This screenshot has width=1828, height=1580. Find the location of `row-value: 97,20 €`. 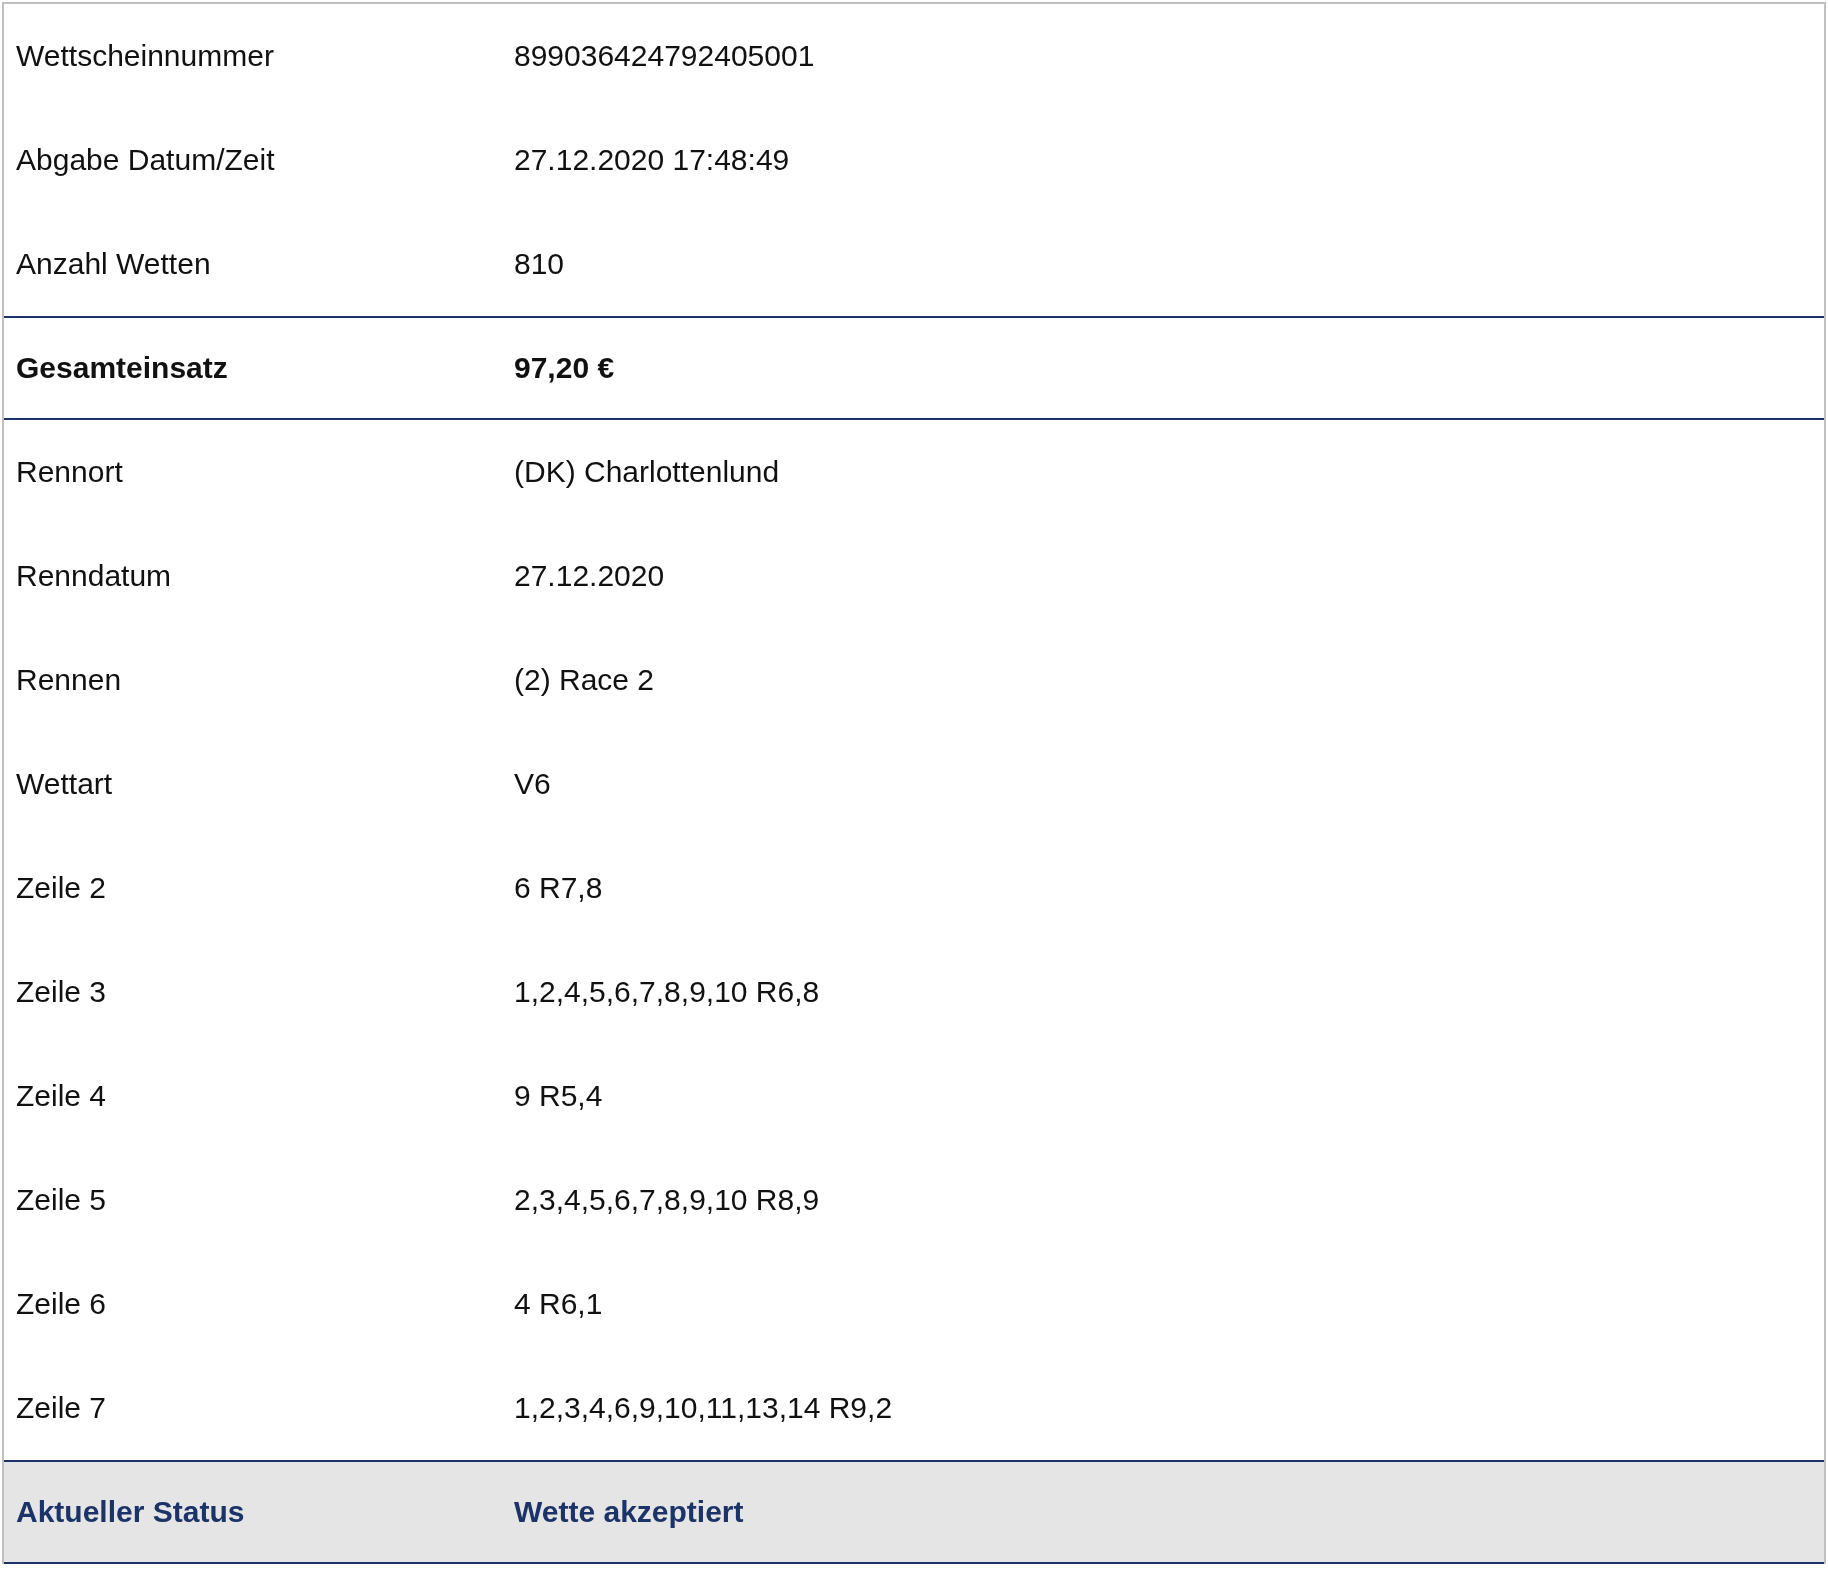

row-value: 97,20 € is located at coordinates (565, 368).